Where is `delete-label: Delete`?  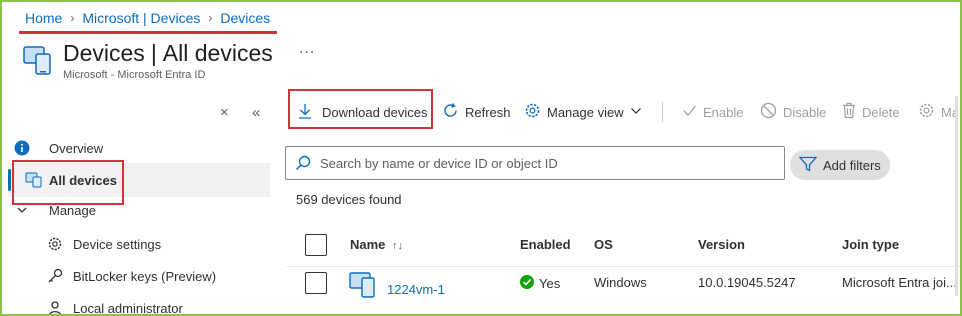 delete-label: Delete is located at coordinates (881, 112).